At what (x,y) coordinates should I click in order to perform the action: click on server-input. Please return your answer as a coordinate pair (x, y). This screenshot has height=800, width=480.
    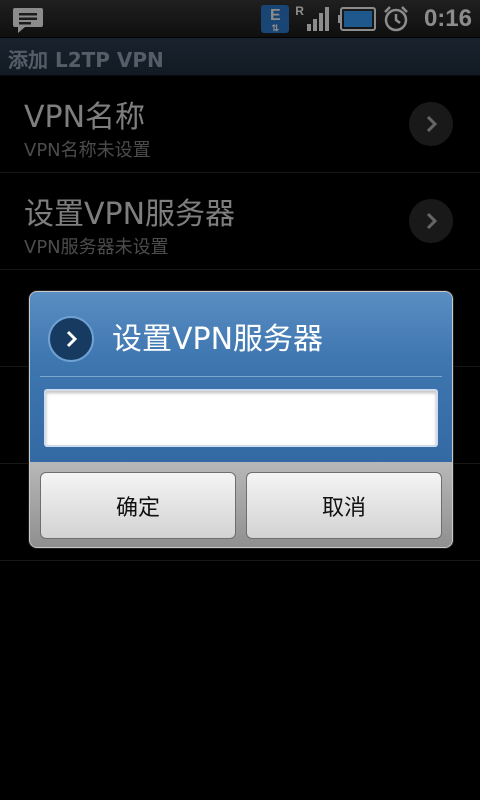
    Looking at the image, I should click on (241, 418).